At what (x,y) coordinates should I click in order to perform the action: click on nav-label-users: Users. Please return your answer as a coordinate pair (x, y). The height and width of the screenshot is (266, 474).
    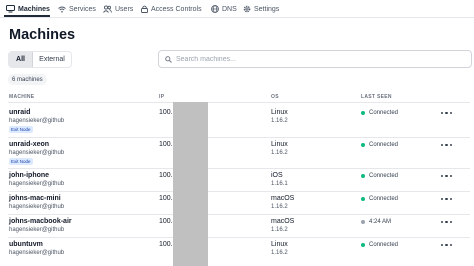
    Looking at the image, I should click on (124, 9).